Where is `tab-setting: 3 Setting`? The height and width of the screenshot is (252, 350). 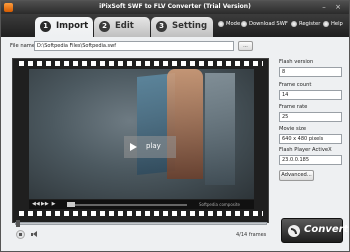
tab-setting: 3 Setting is located at coordinates (182, 27).